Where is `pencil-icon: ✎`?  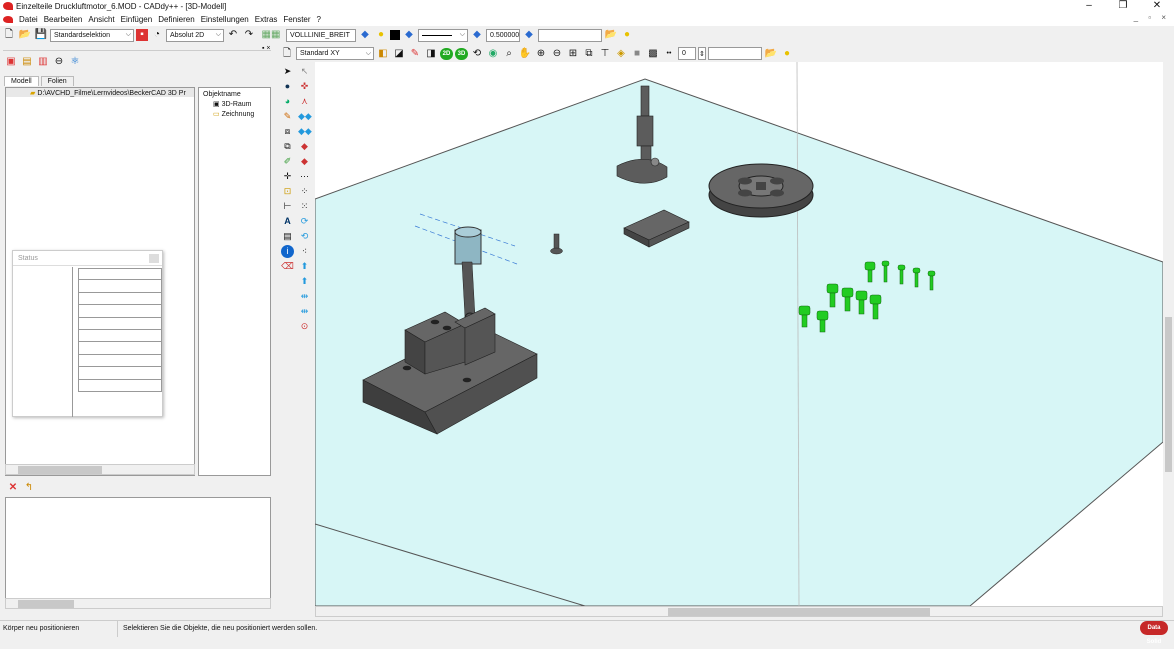
pencil-icon: ✎ is located at coordinates (415, 54).